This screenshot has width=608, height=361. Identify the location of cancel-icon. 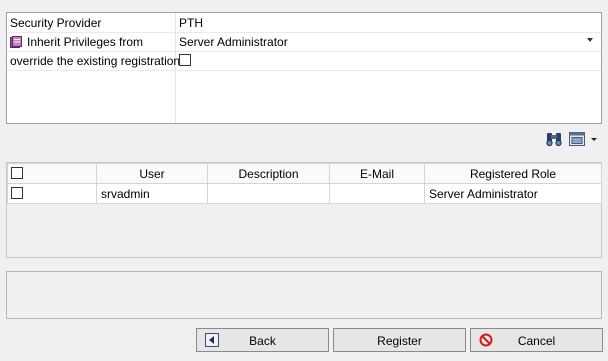
(486, 340).